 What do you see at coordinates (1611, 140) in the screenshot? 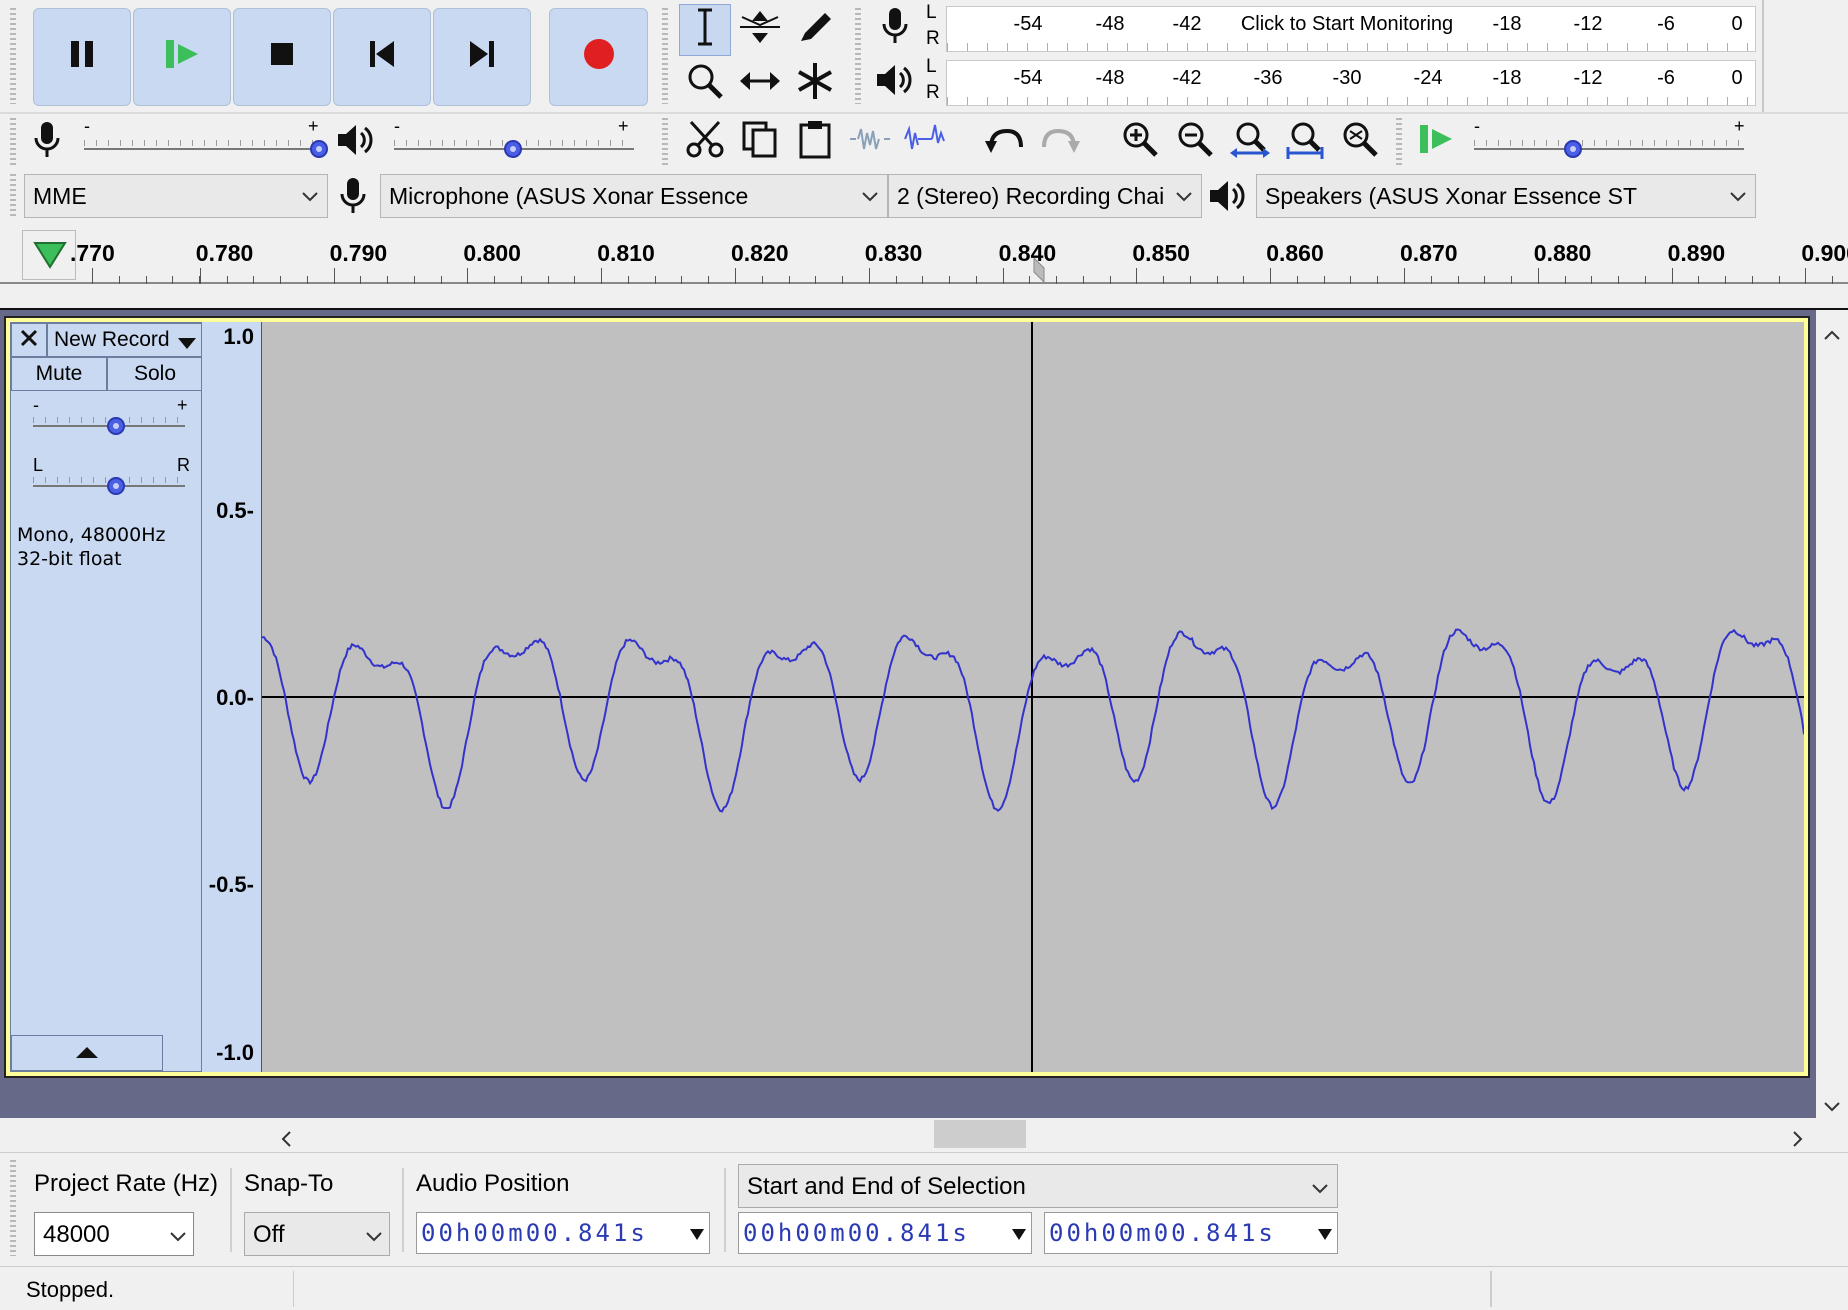
I see `play-speed-slider: - +` at bounding box center [1611, 140].